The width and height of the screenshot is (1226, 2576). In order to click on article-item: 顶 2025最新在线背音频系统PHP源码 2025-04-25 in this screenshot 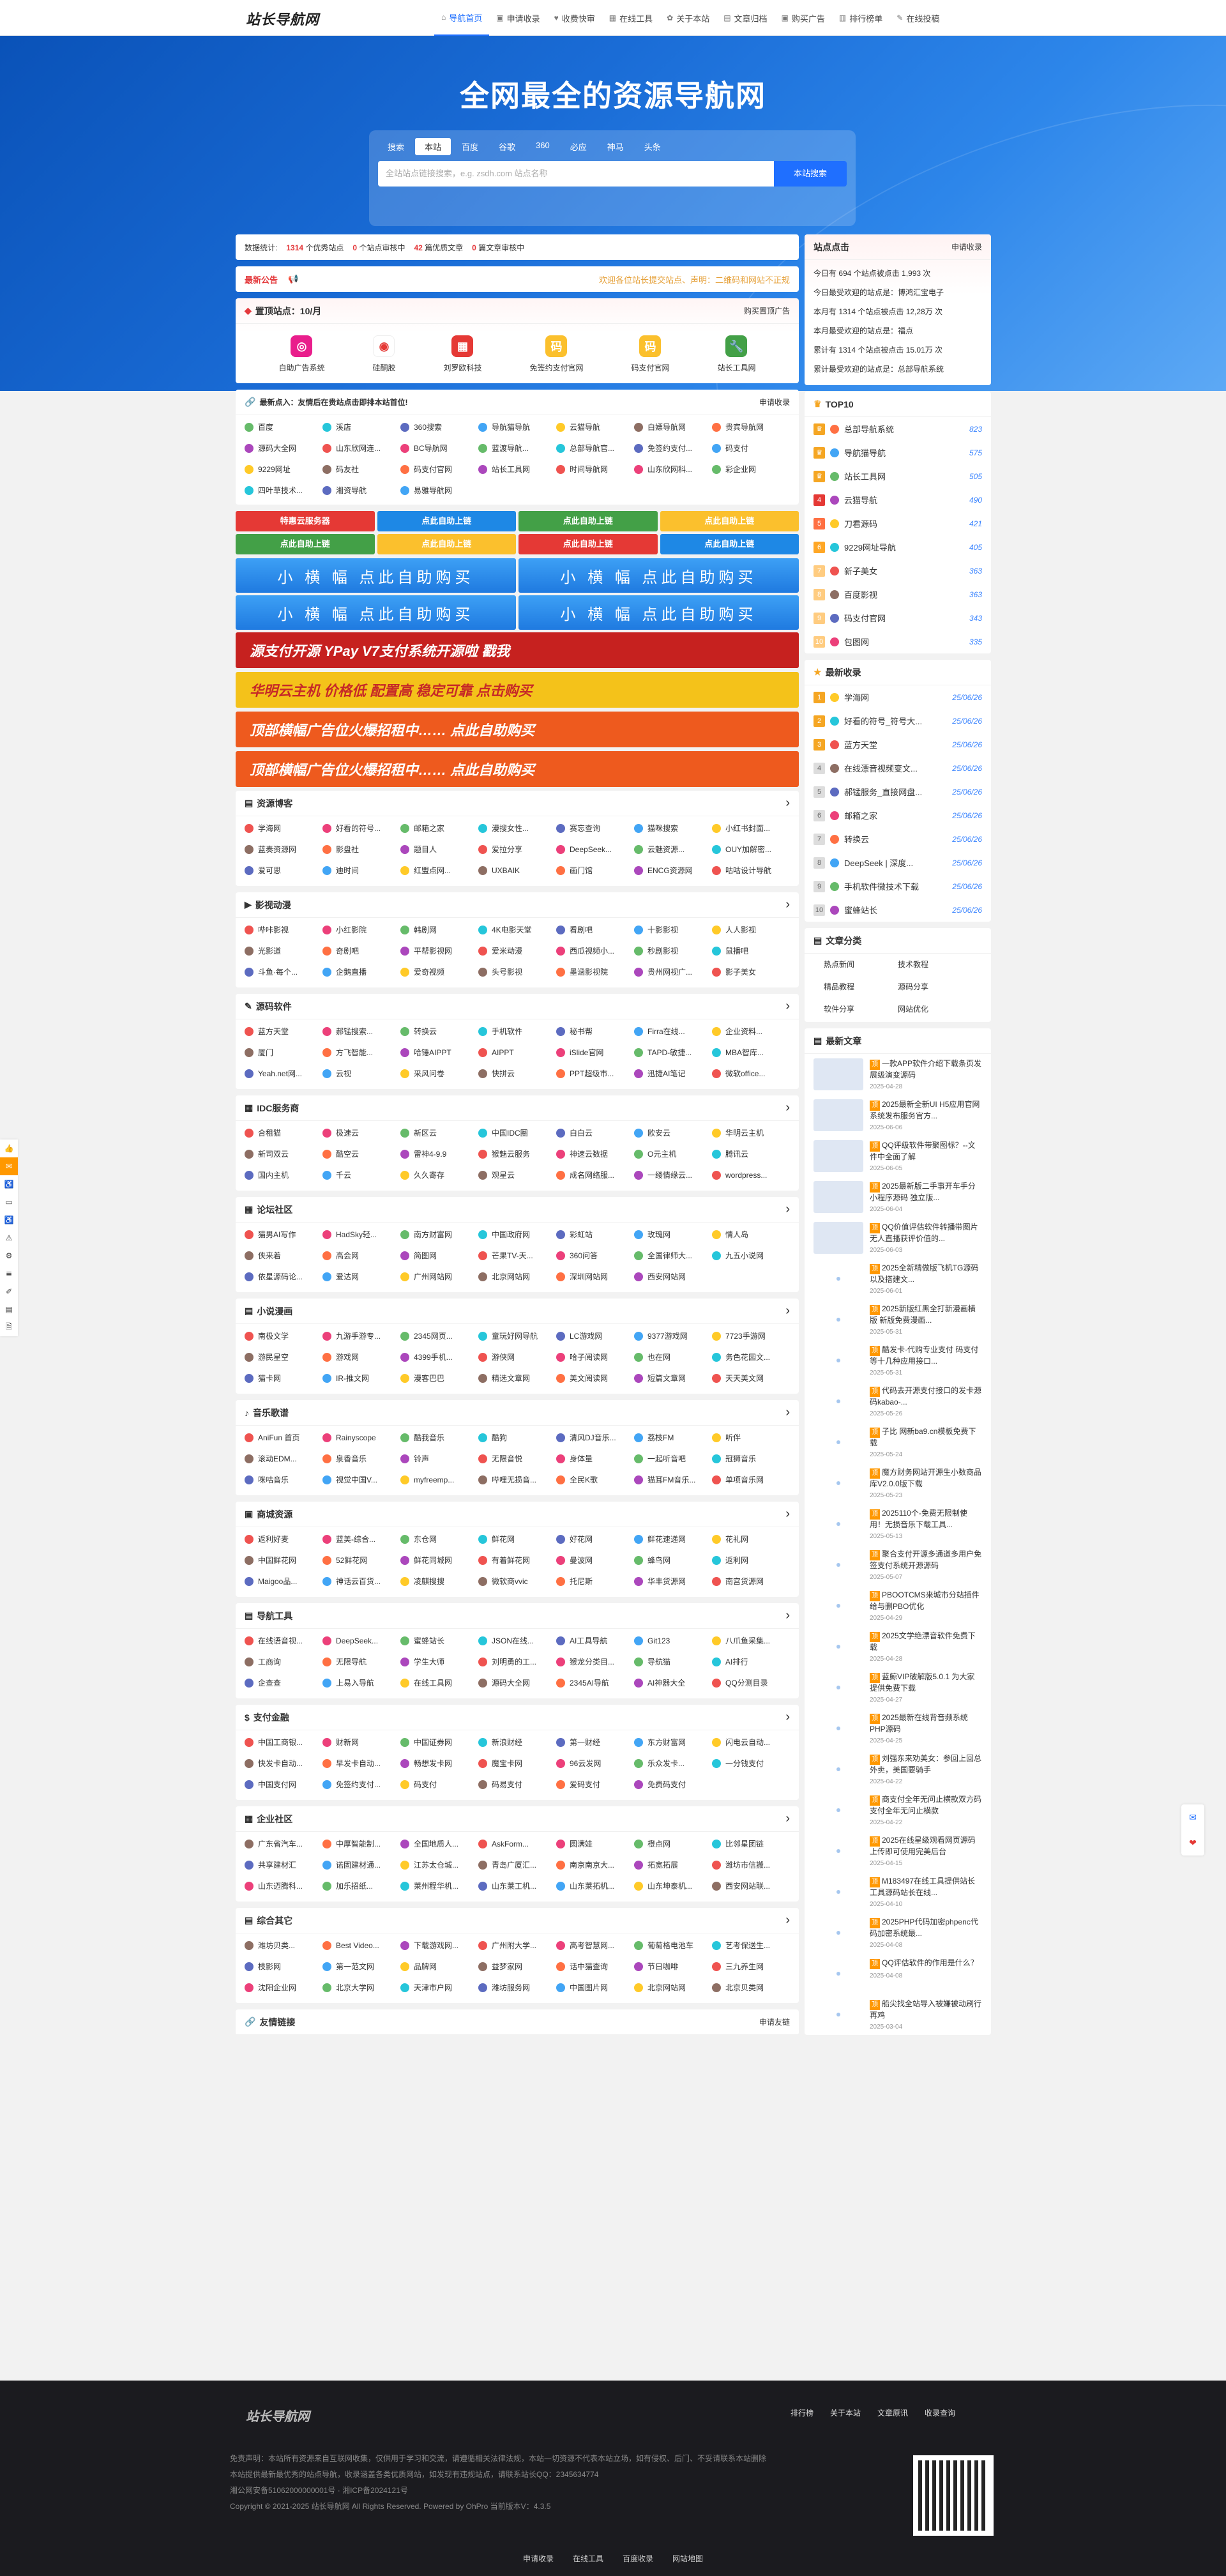, I will do `click(898, 1728)`.